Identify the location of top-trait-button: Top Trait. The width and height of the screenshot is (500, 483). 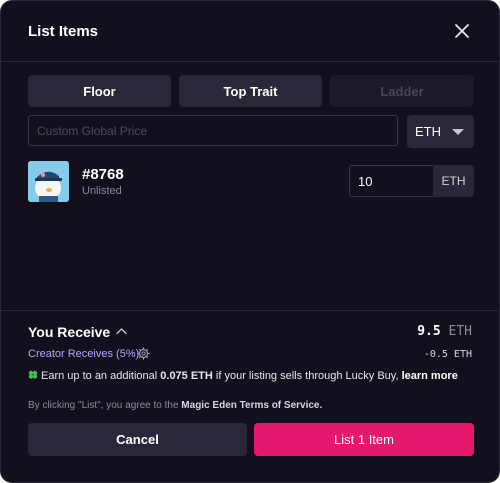
(250, 91).